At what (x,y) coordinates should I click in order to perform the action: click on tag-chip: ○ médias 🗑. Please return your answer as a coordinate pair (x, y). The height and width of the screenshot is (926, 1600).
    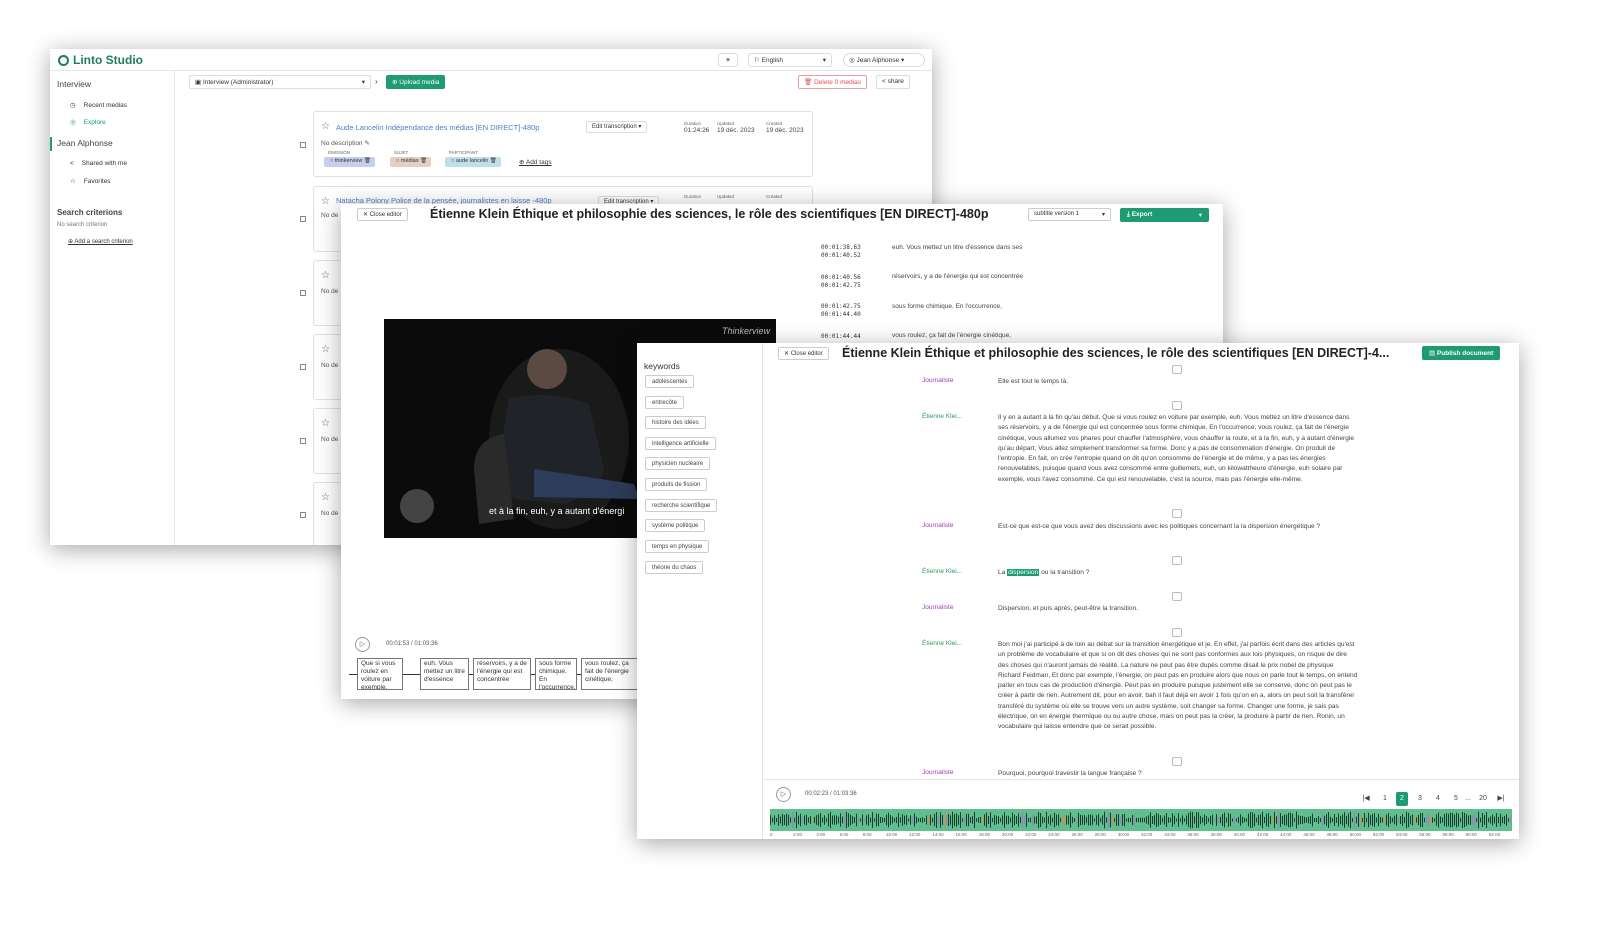
    Looking at the image, I should click on (411, 162).